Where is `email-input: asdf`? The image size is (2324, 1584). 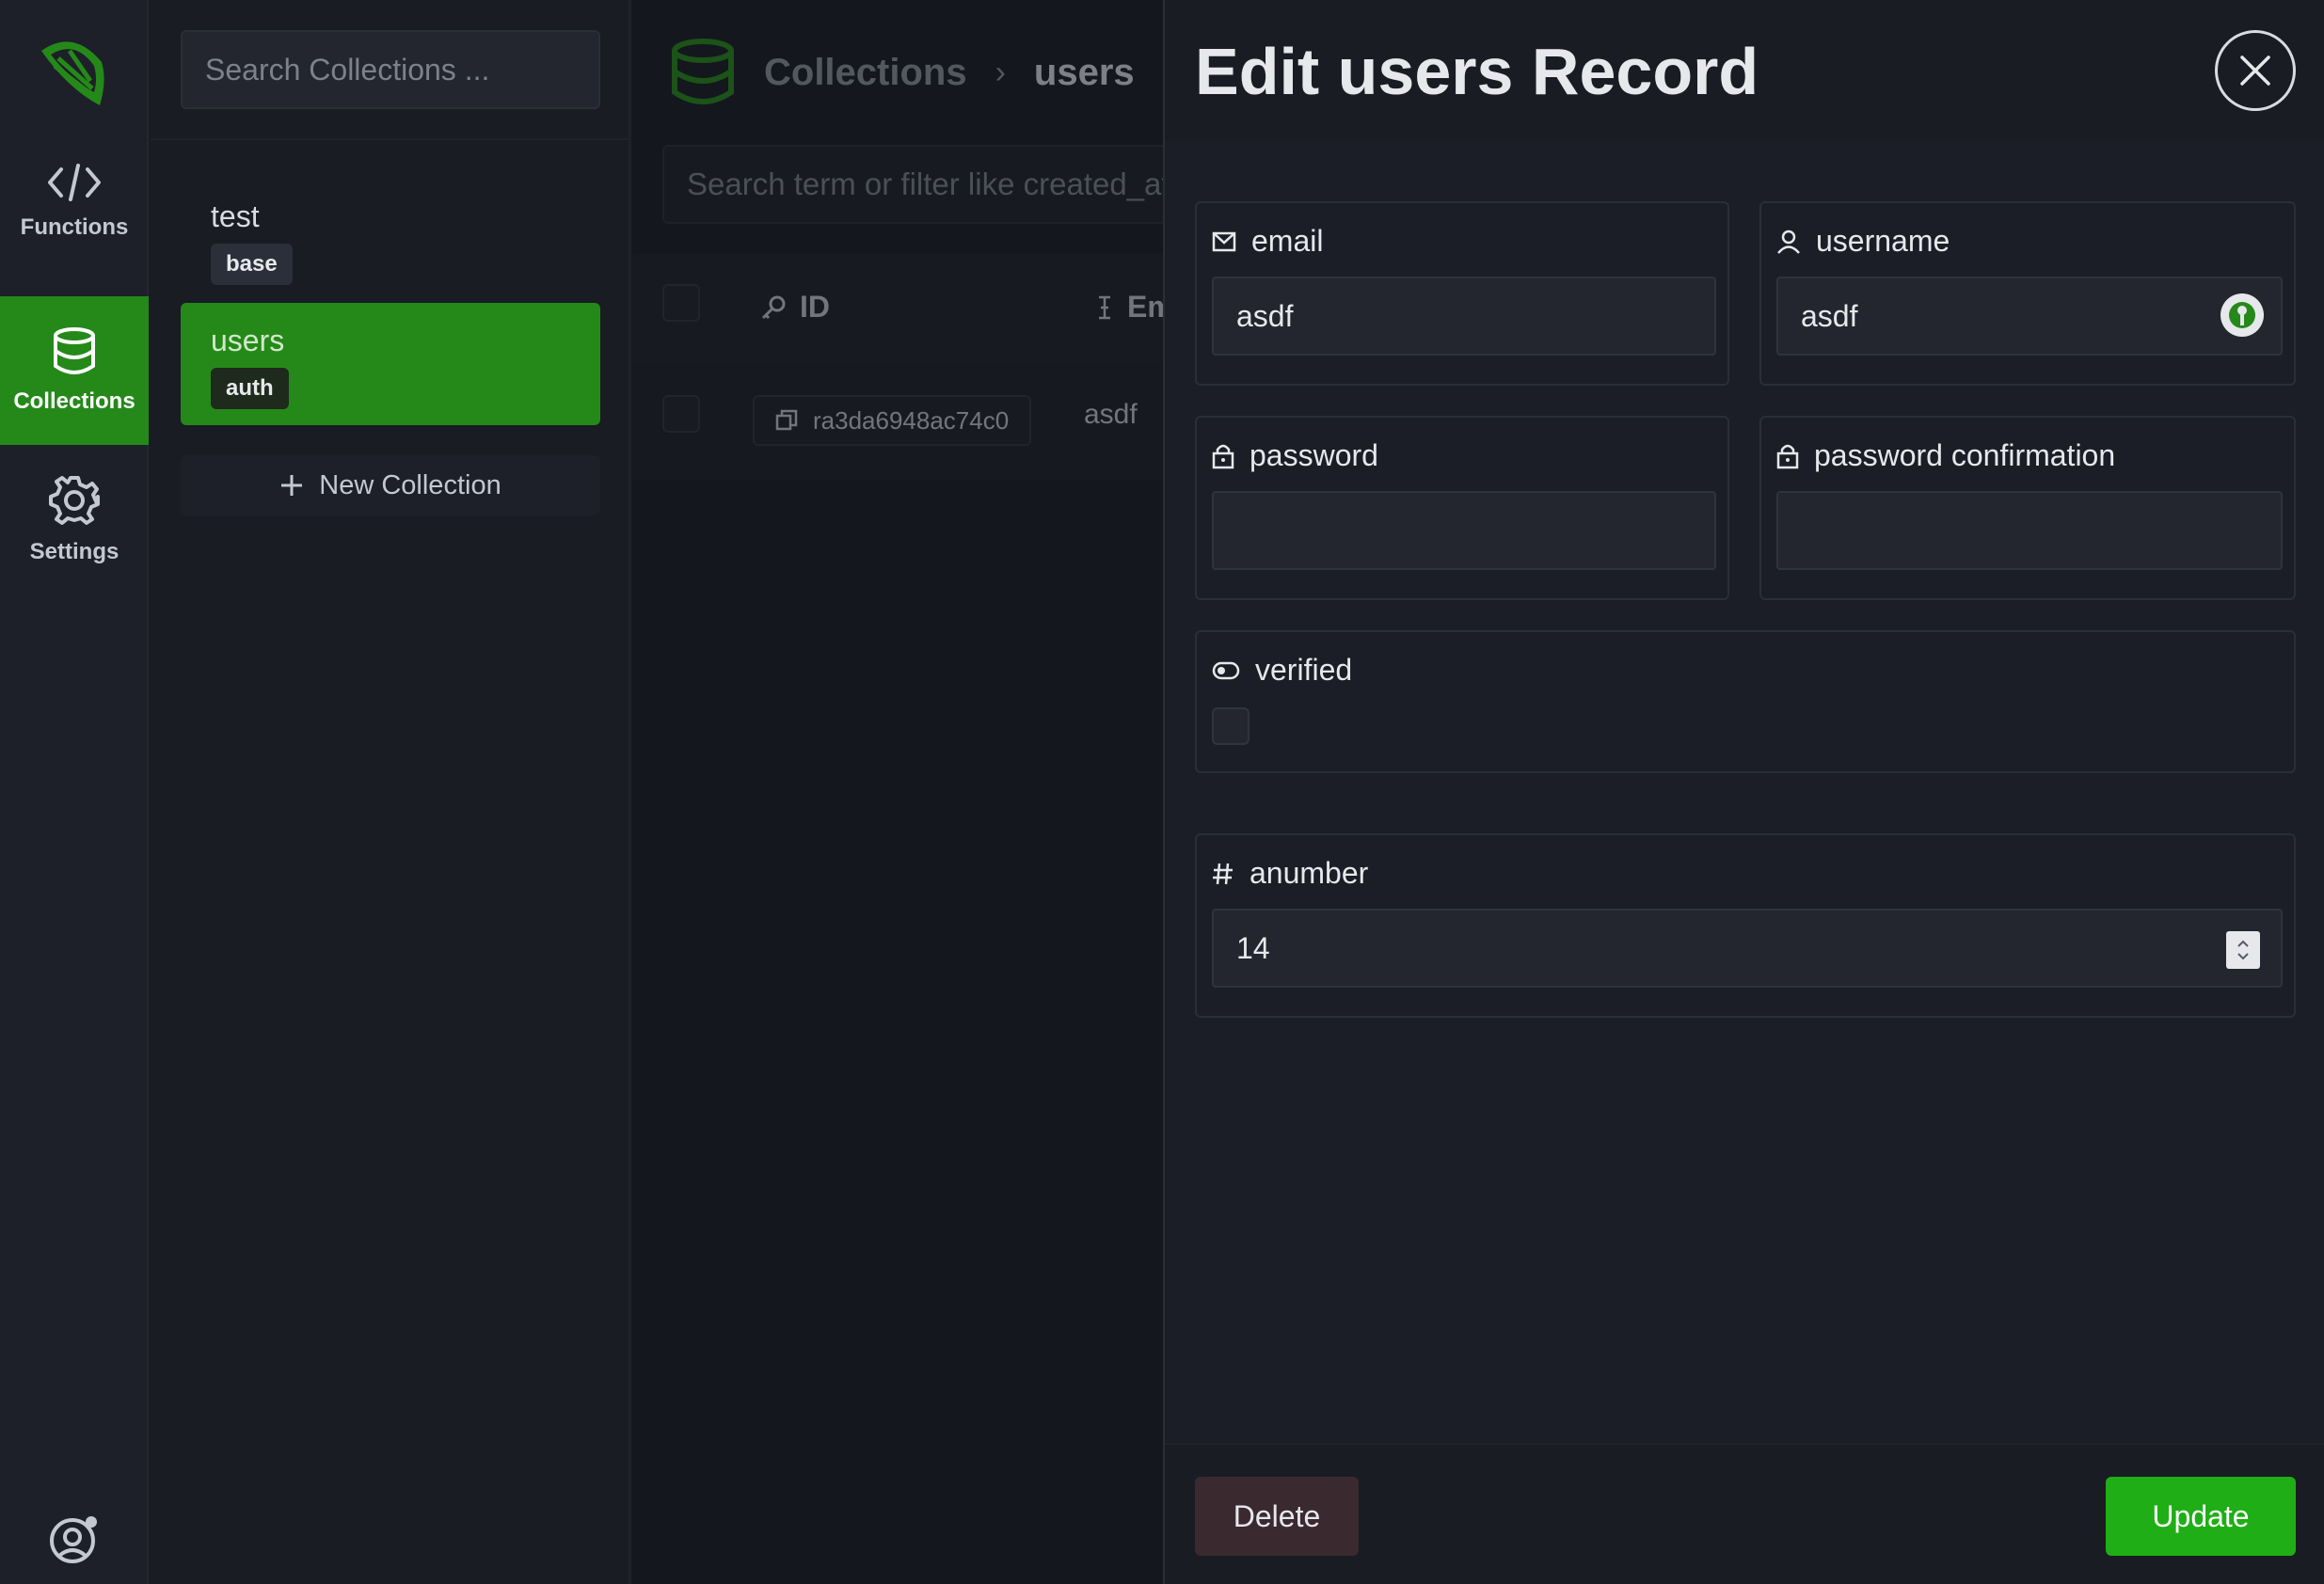
email-input: asdf is located at coordinates (1464, 316).